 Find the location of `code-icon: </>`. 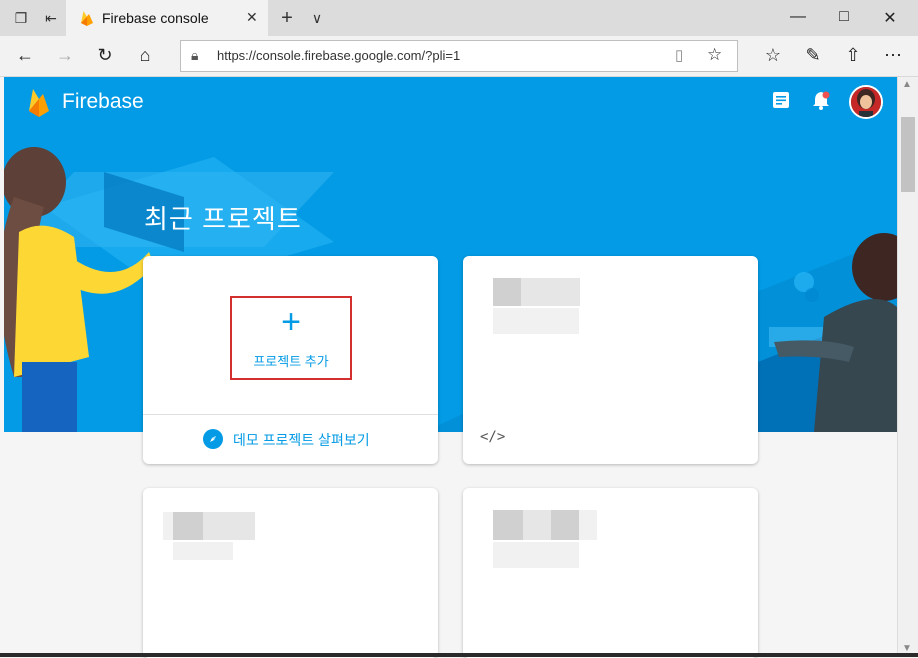

code-icon: </> is located at coordinates (493, 437).